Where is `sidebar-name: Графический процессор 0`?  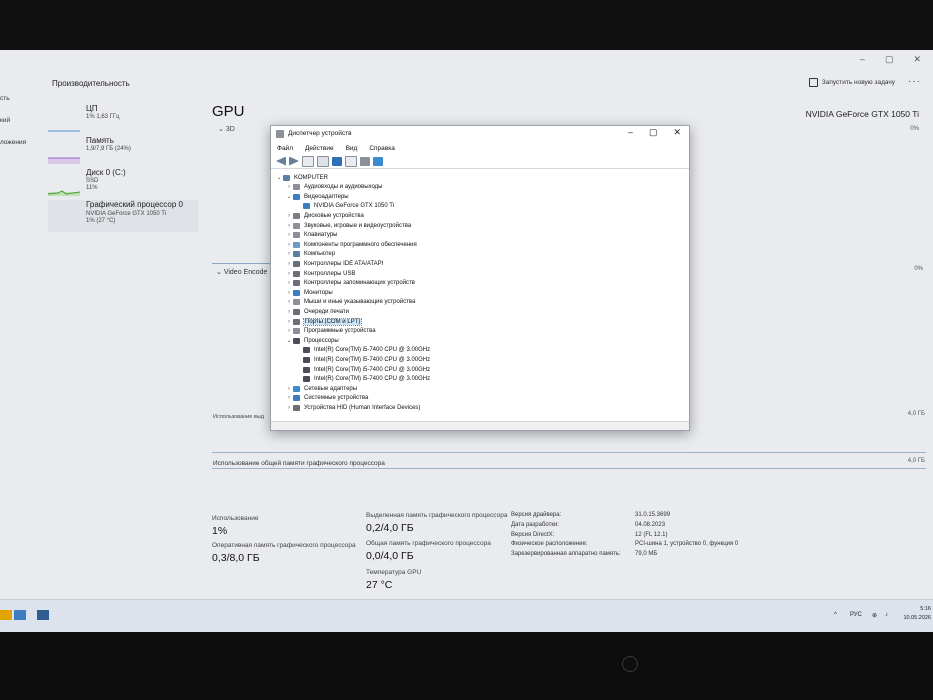 sidebar-name: Графический процессор 0 is located at coordinates (134, 204).